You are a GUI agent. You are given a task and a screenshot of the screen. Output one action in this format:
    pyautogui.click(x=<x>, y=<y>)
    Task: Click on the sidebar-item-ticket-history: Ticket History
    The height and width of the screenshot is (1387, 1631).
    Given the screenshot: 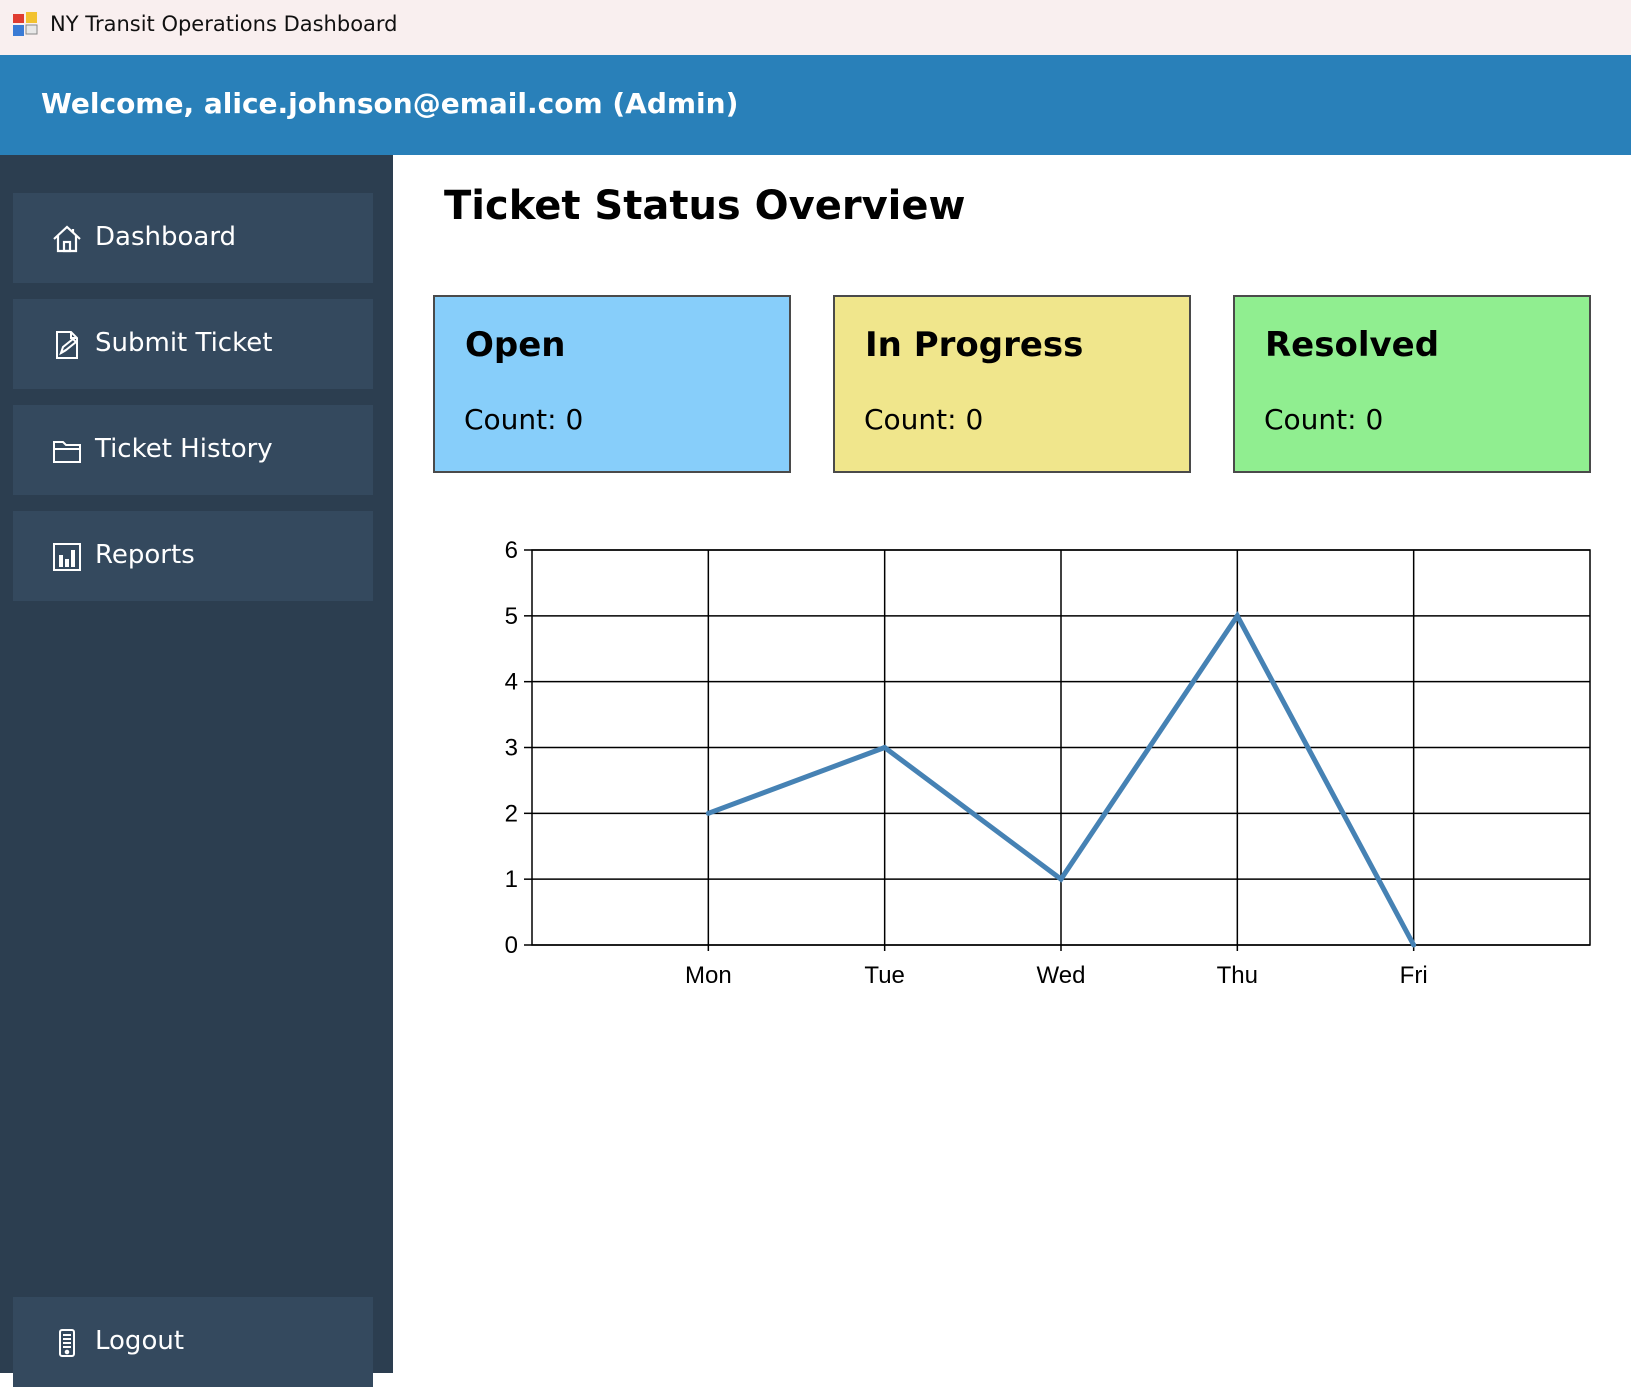 What is the action you would take?
    pyautogui.click(x=193, y=450)
    